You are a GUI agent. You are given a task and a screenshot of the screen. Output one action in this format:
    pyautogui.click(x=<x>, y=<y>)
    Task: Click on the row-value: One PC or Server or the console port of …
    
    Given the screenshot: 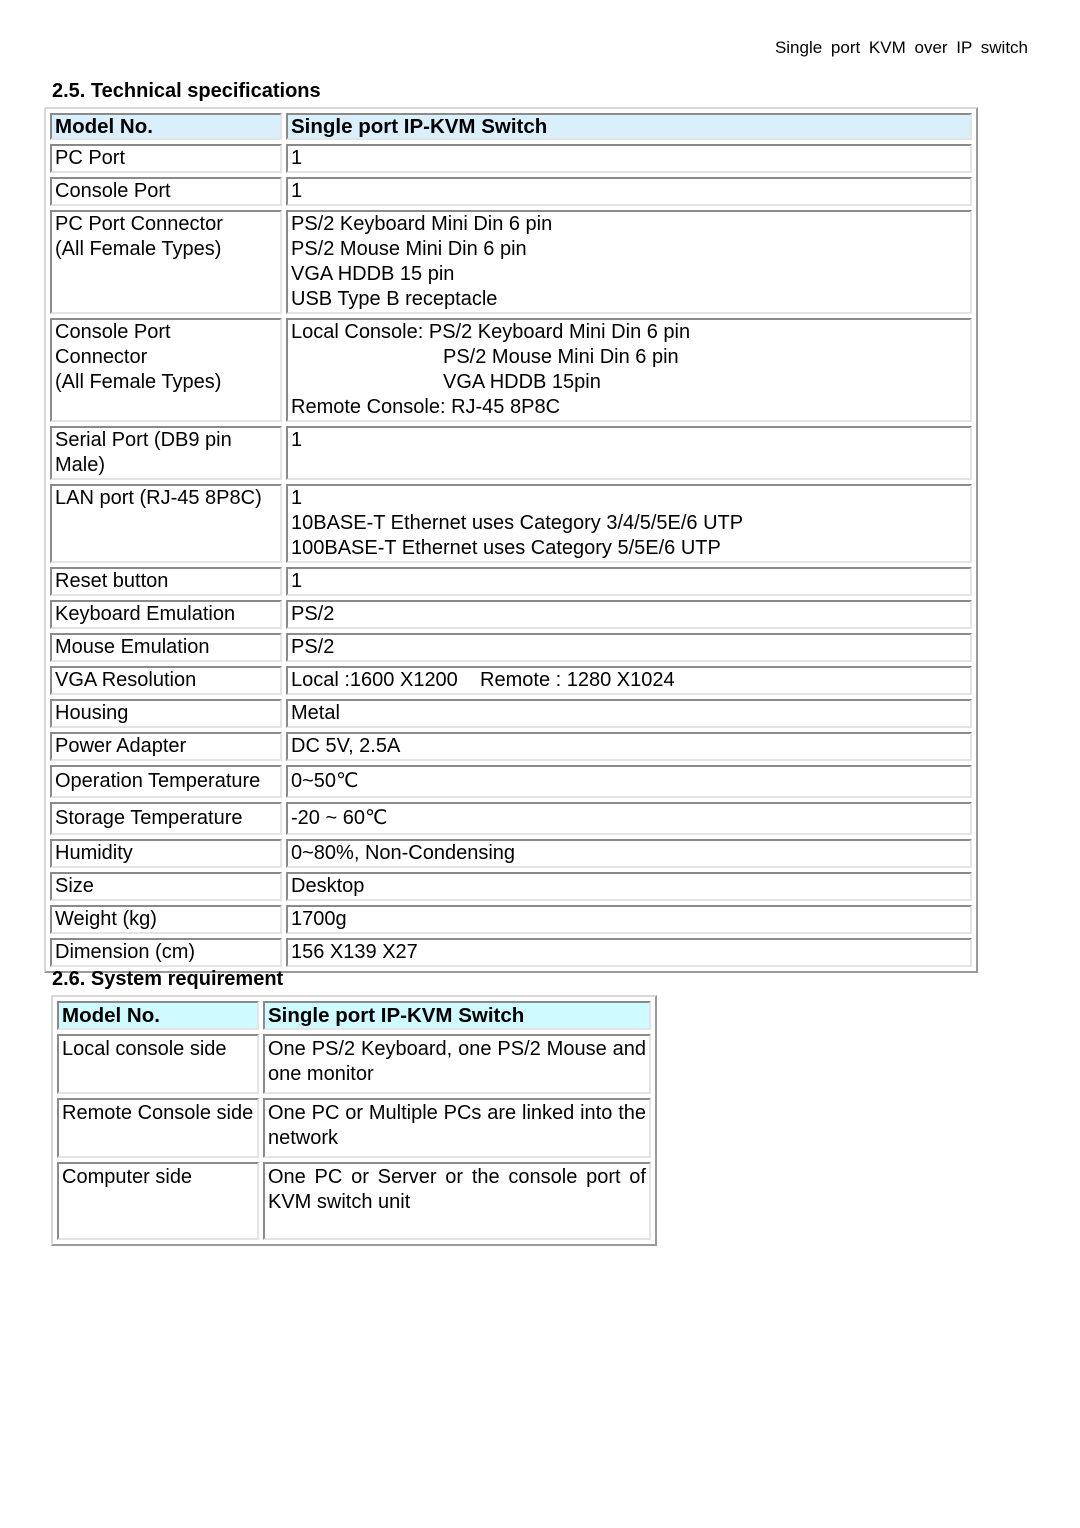 What is the action you would take?
    pyautogui.click(x=457, y=1201)
    